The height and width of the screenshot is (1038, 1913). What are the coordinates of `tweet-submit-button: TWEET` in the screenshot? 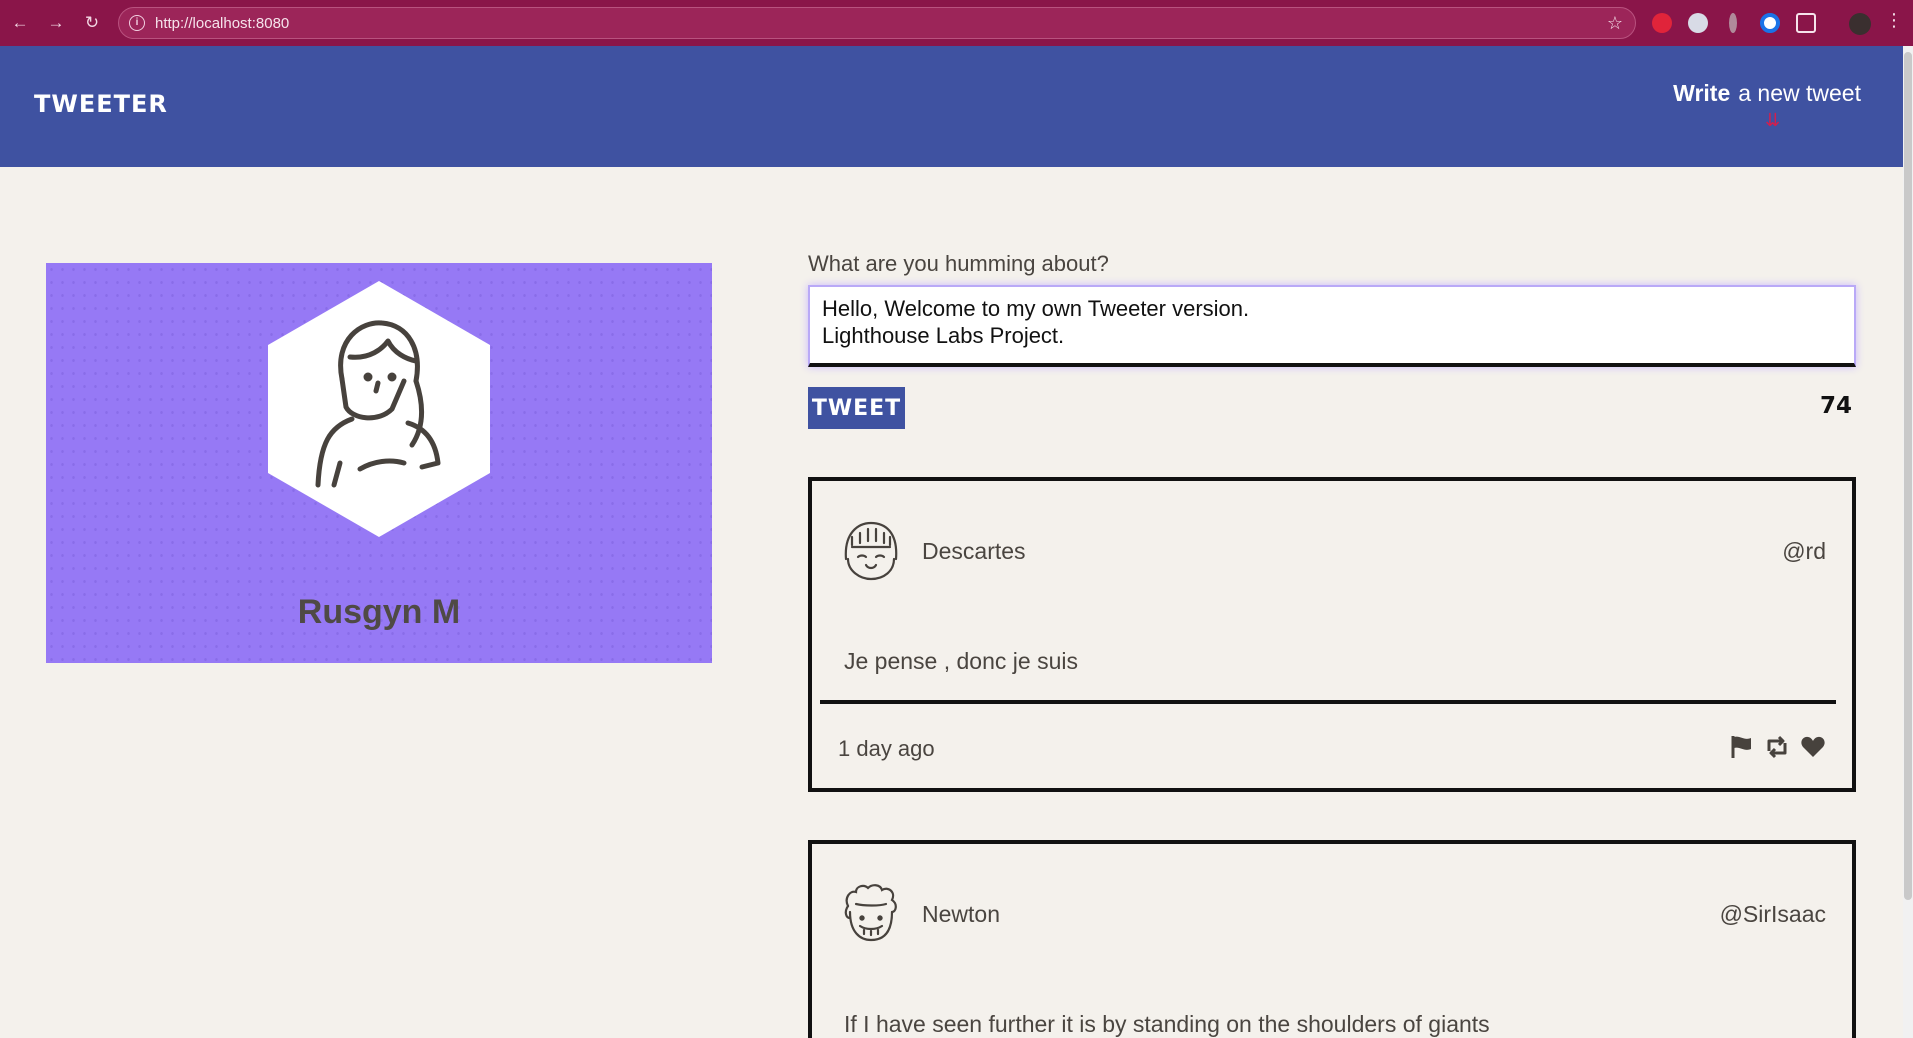 It's located at (856, 408).